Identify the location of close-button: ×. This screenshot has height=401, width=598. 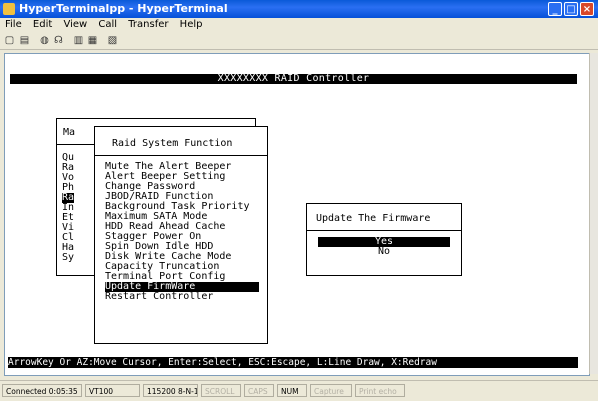
(587, 9).